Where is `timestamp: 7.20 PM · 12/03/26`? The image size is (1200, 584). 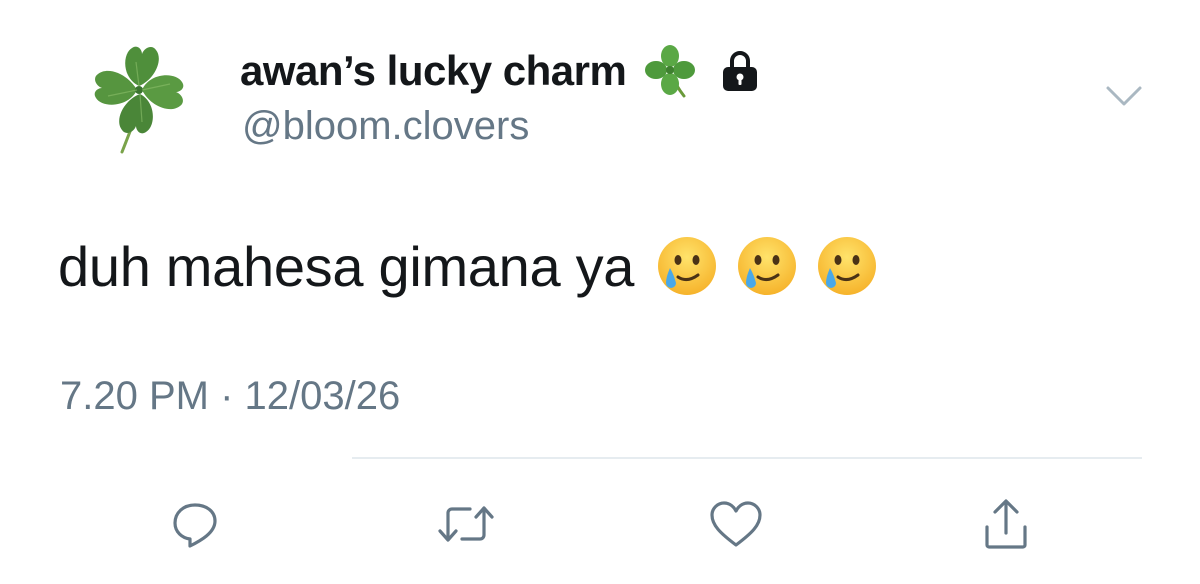 timestamp: 7.20 PM · 12/03/26 is located at coordinates (230, 396).